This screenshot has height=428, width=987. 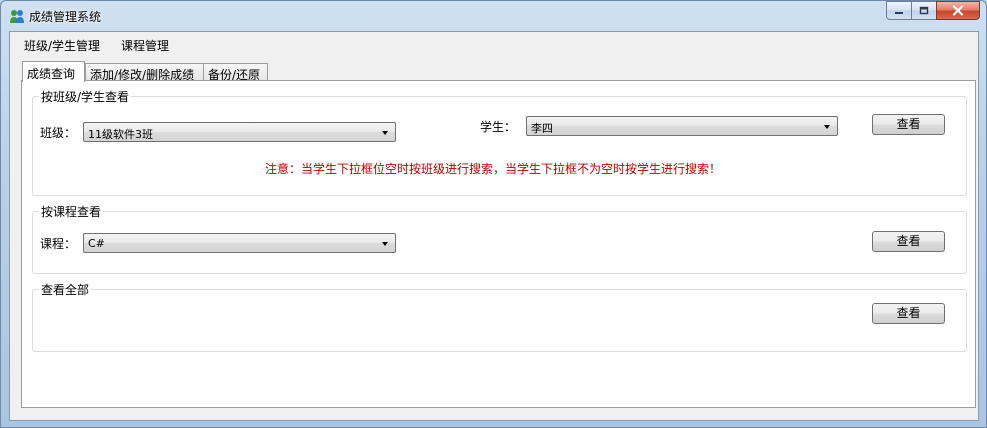 What do you see at coordinates (65, 17) in the screenshot?
I see `window-title: 成绩管理系统` at bounding box center [65, 17].